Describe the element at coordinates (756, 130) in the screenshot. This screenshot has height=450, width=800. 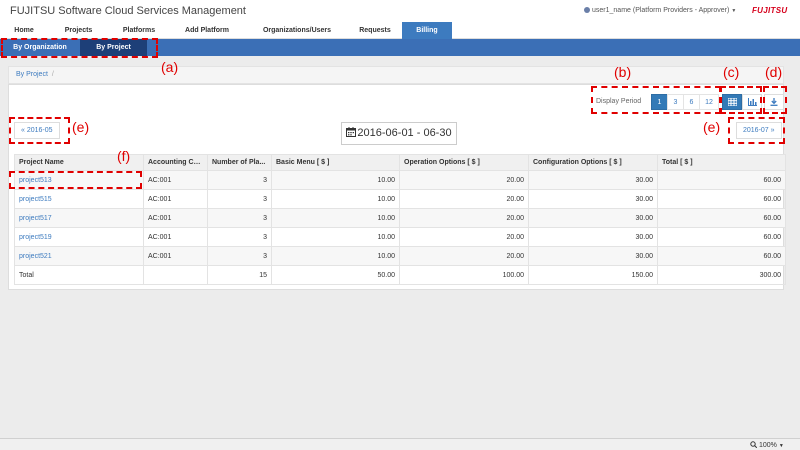
I see `annotation-box-e-right` at that location.